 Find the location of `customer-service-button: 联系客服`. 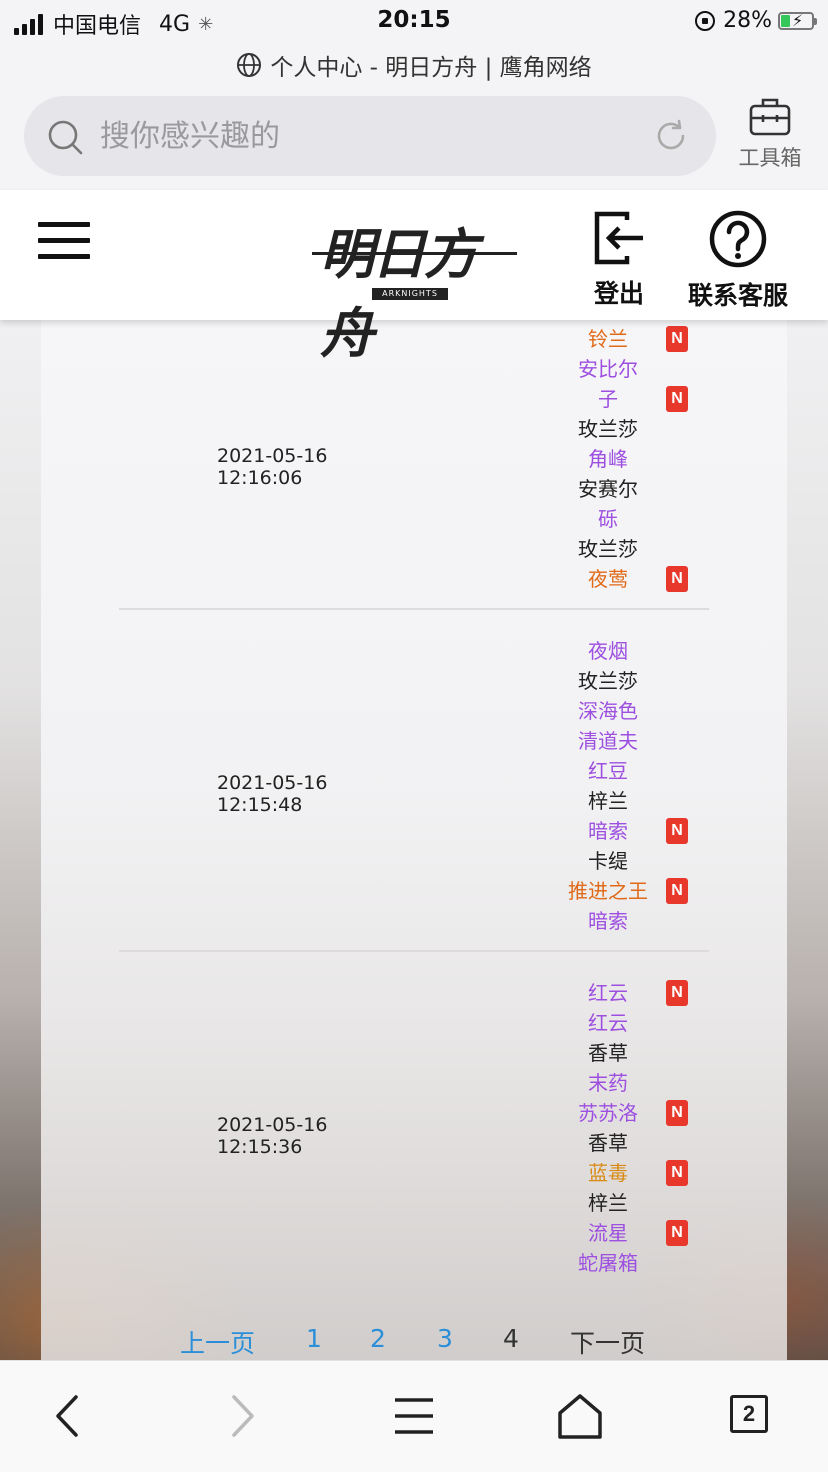

customer-service-button: 联系客服 is located at coordinates (738, 261).